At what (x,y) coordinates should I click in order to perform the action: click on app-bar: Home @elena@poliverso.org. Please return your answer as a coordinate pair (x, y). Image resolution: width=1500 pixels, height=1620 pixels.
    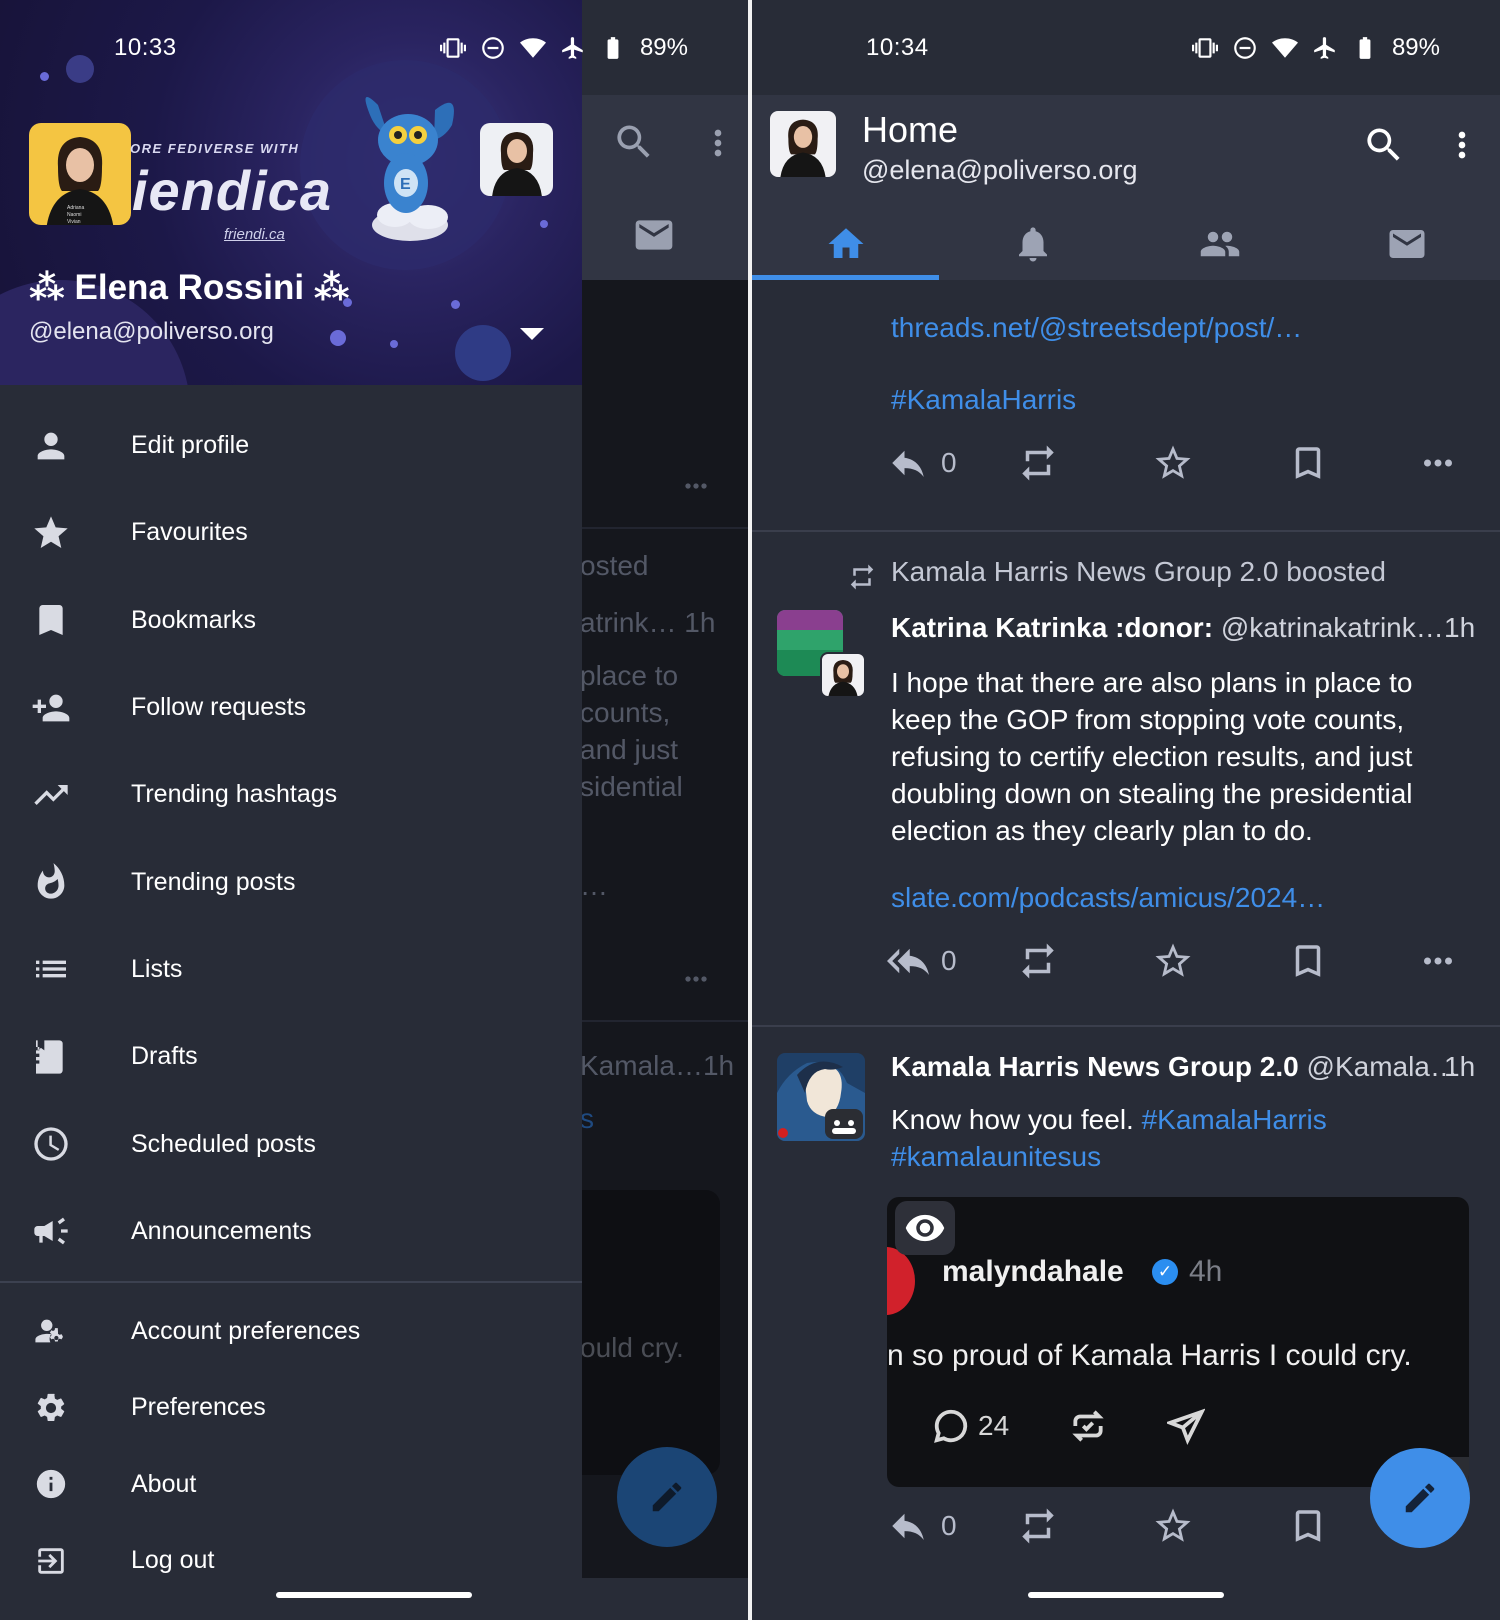
    Looking at the image, I should click on (1126, 187).